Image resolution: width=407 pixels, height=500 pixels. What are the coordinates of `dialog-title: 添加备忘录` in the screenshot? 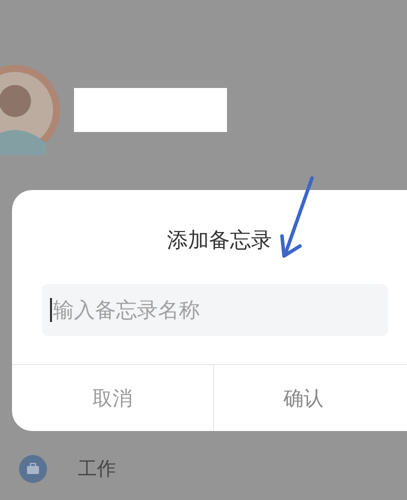 It's located at (219, 240).